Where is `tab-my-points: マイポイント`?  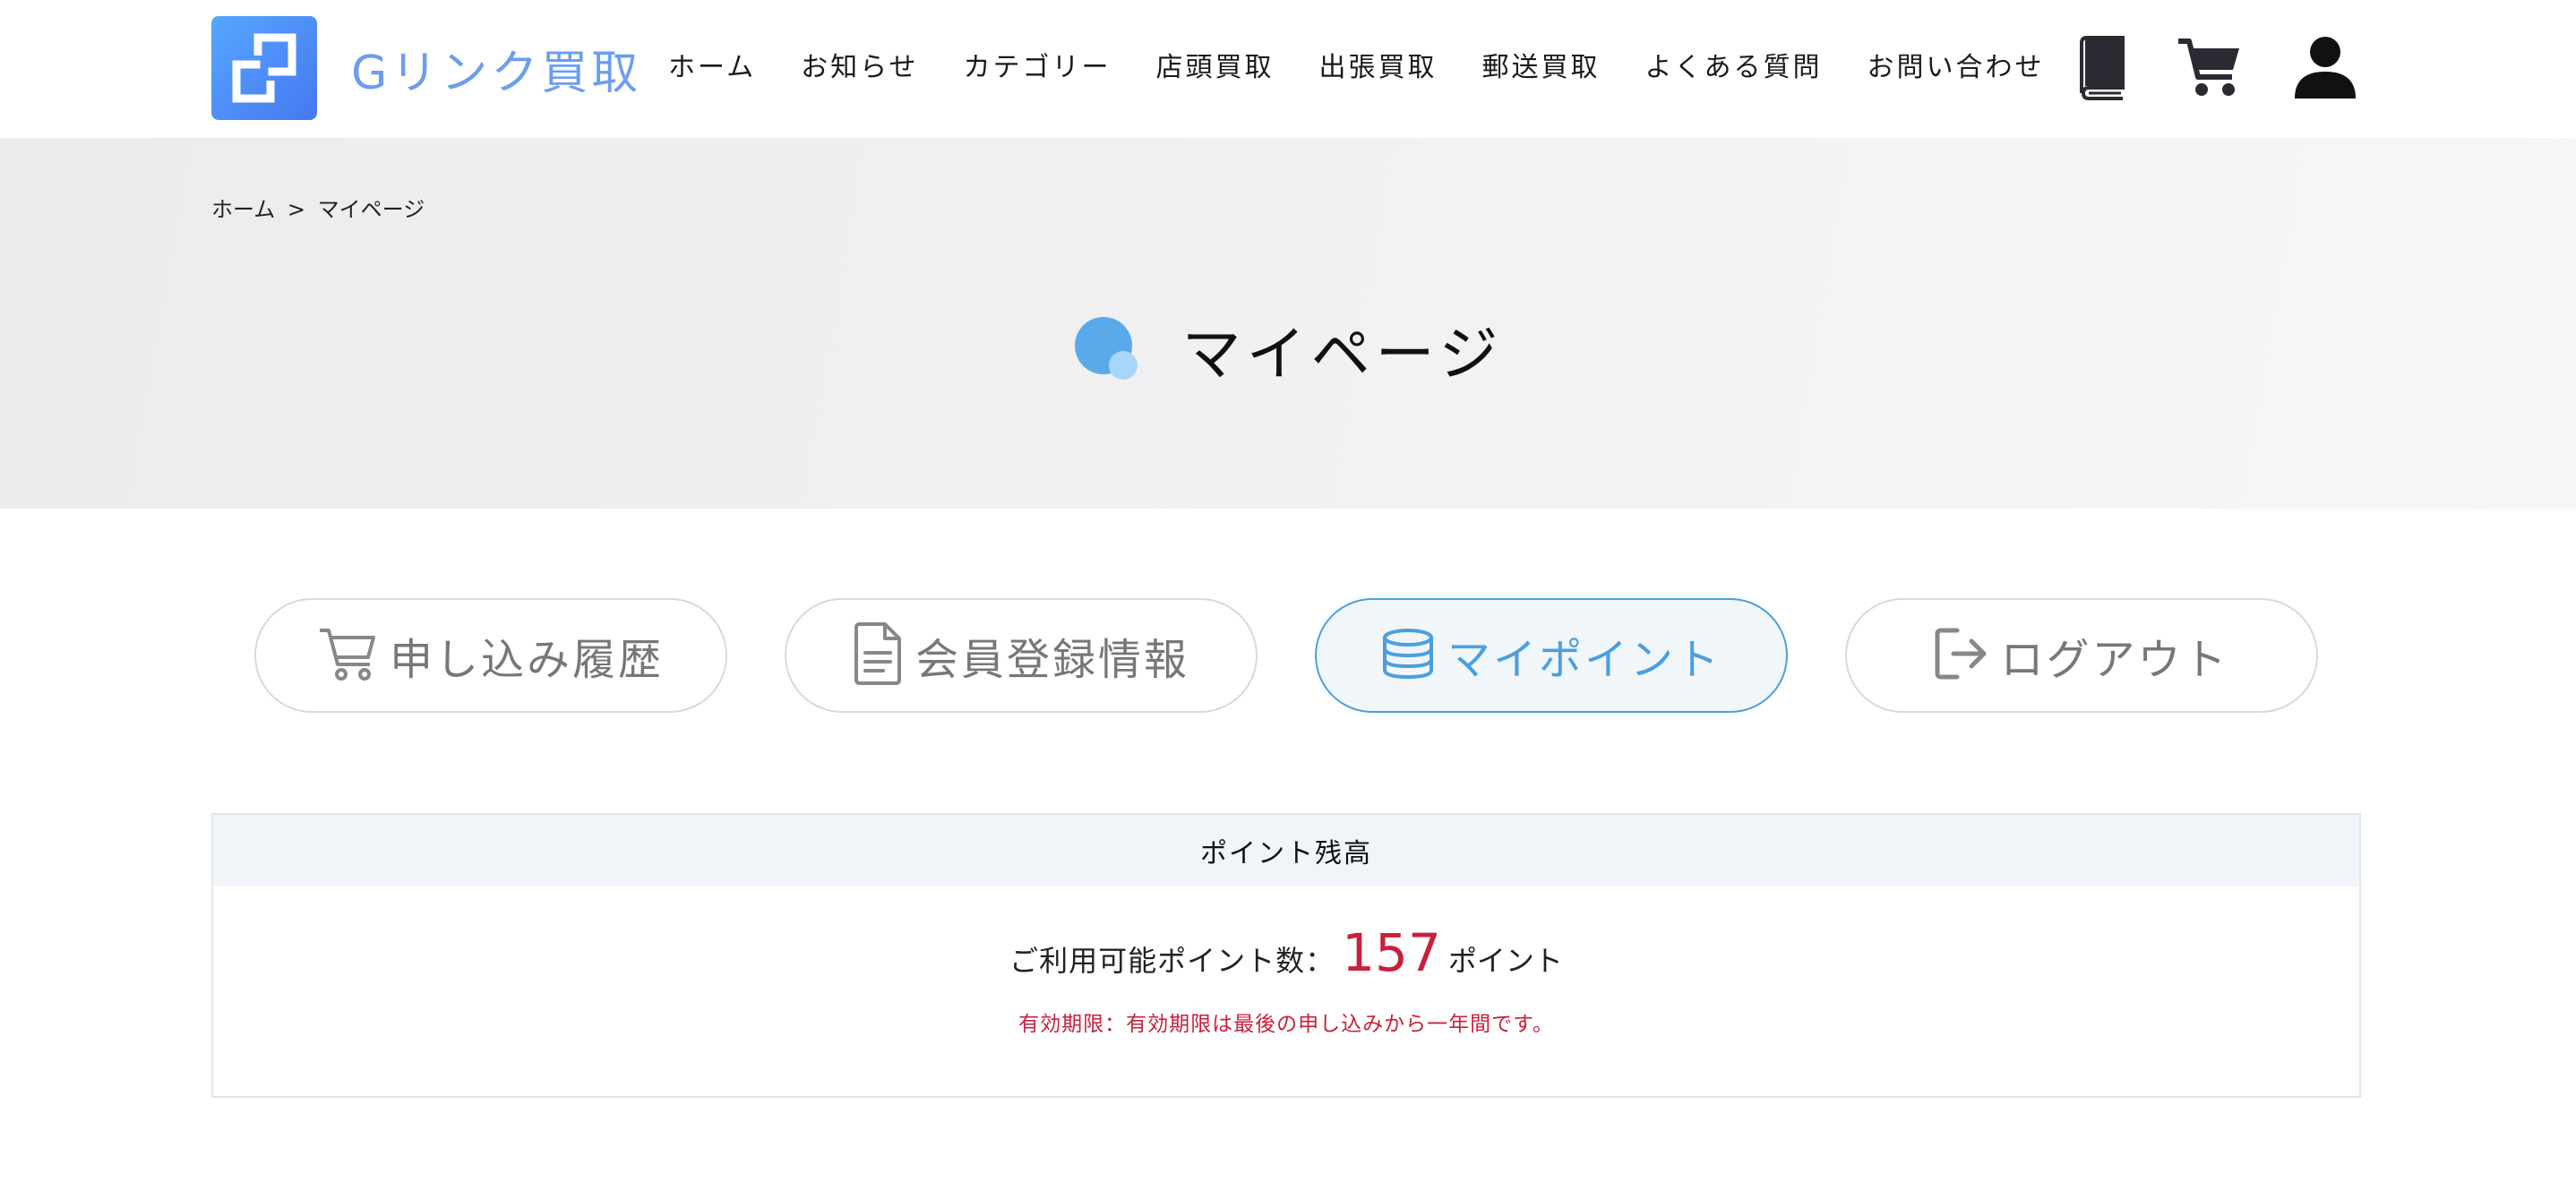 tab-my-points: マイポイント is located at coordinates (1551, 655).